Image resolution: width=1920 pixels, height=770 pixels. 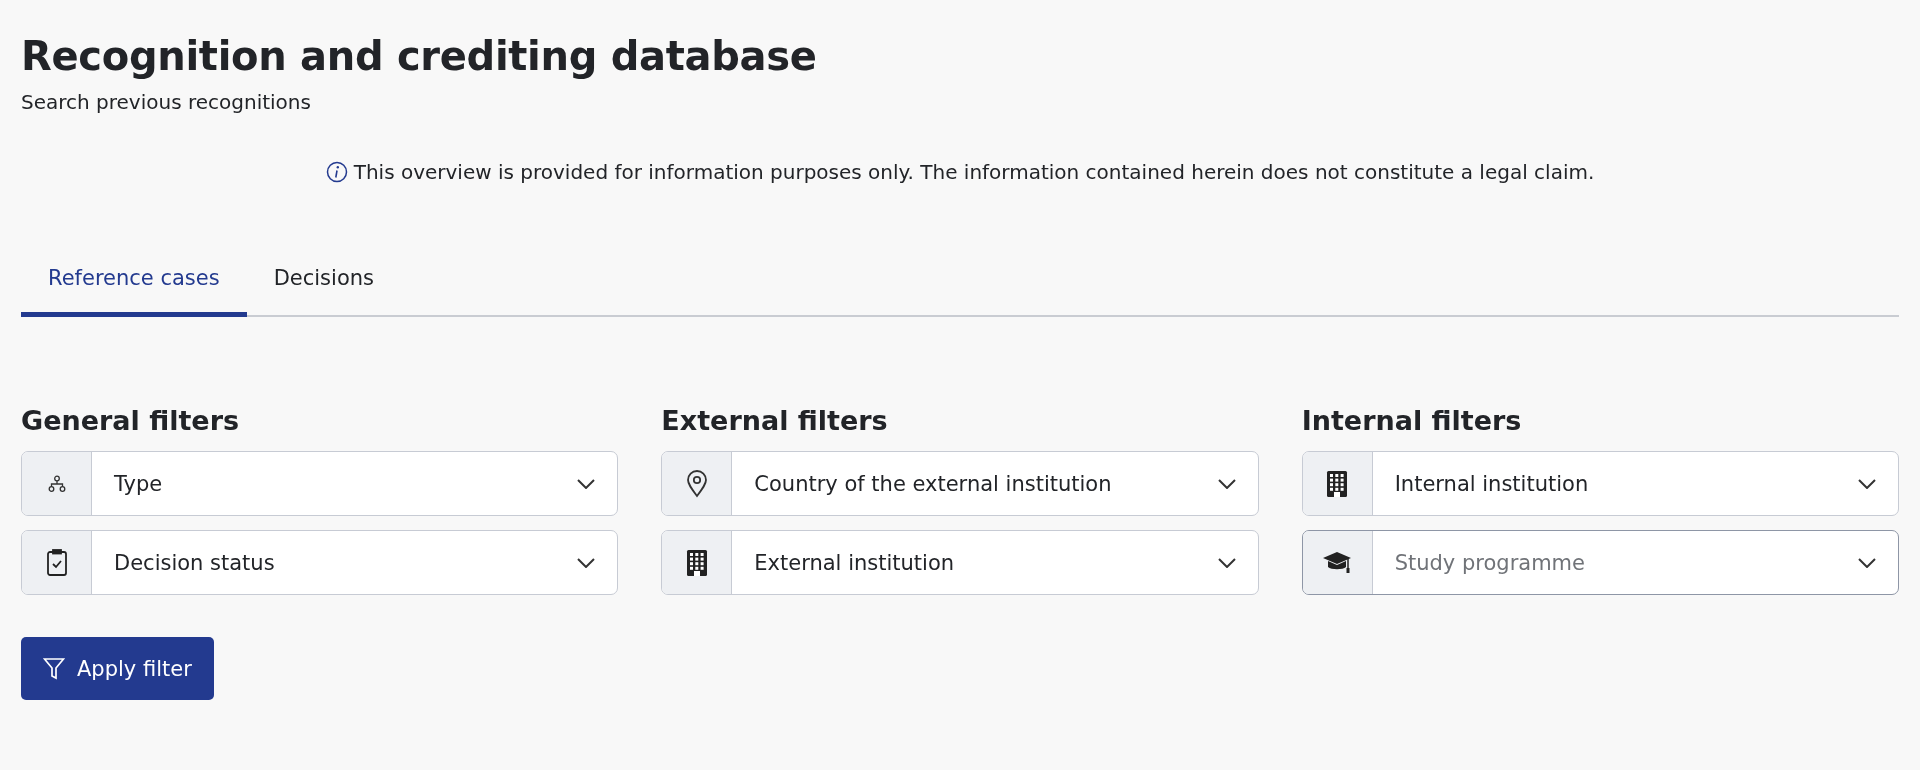 I want to click on tab: Reference cases, so click(x=134, y=284).